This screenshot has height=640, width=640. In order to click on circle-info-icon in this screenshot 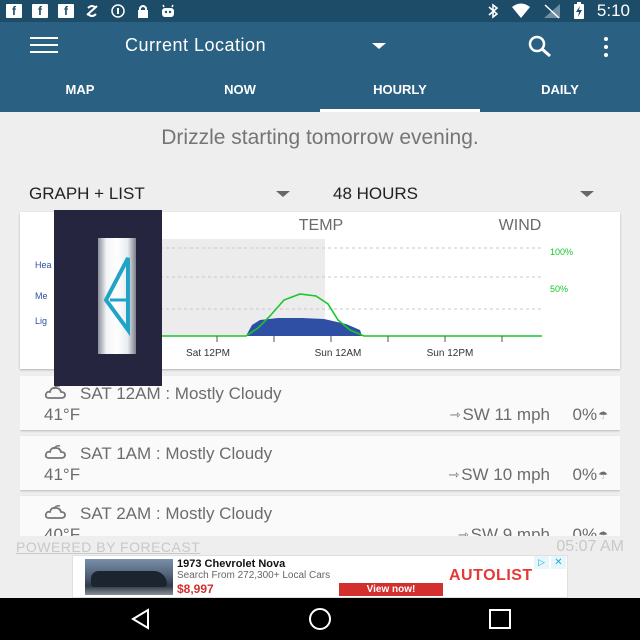, I will do `click(118, 11)`.